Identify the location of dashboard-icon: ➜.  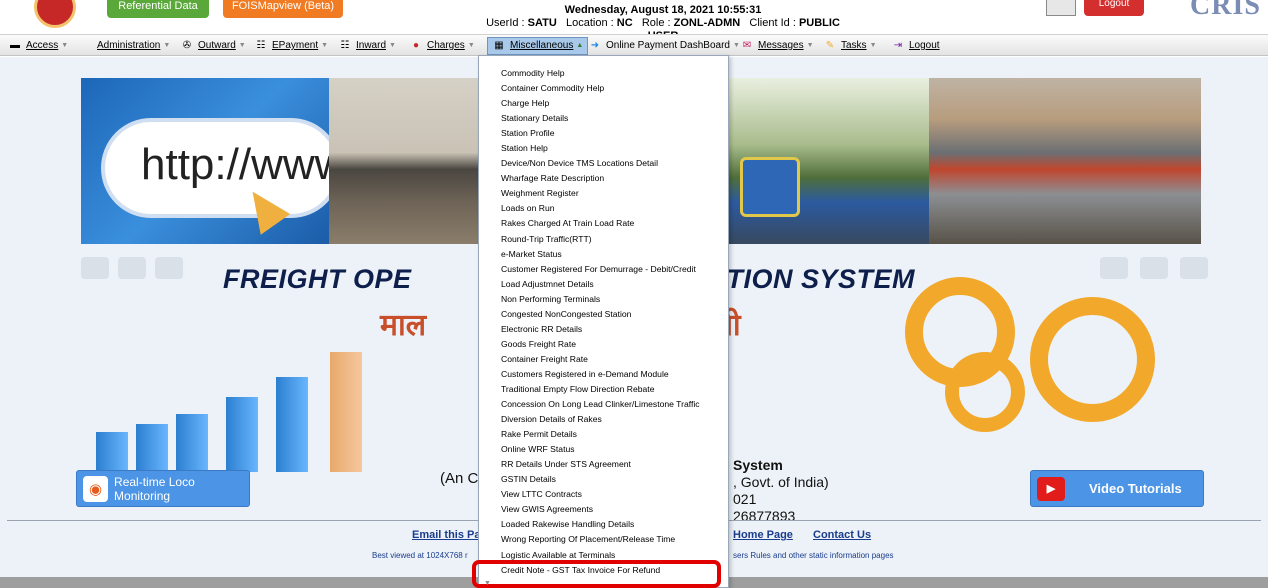
(595, 45).